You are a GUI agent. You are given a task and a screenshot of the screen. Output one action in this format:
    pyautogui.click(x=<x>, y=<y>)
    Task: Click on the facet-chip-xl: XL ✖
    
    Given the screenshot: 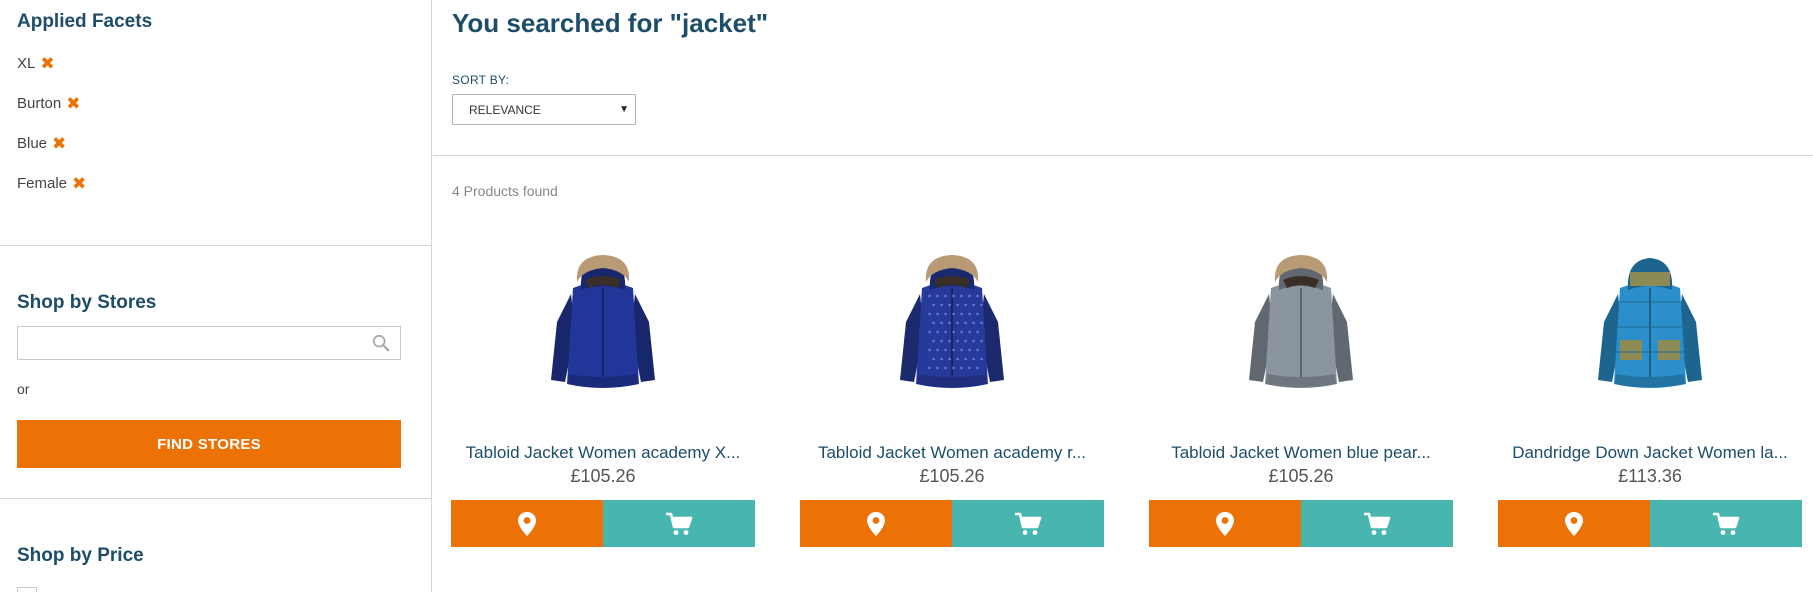 What is the action you would take?
    pyautogui.click(x=36, y=63)
    